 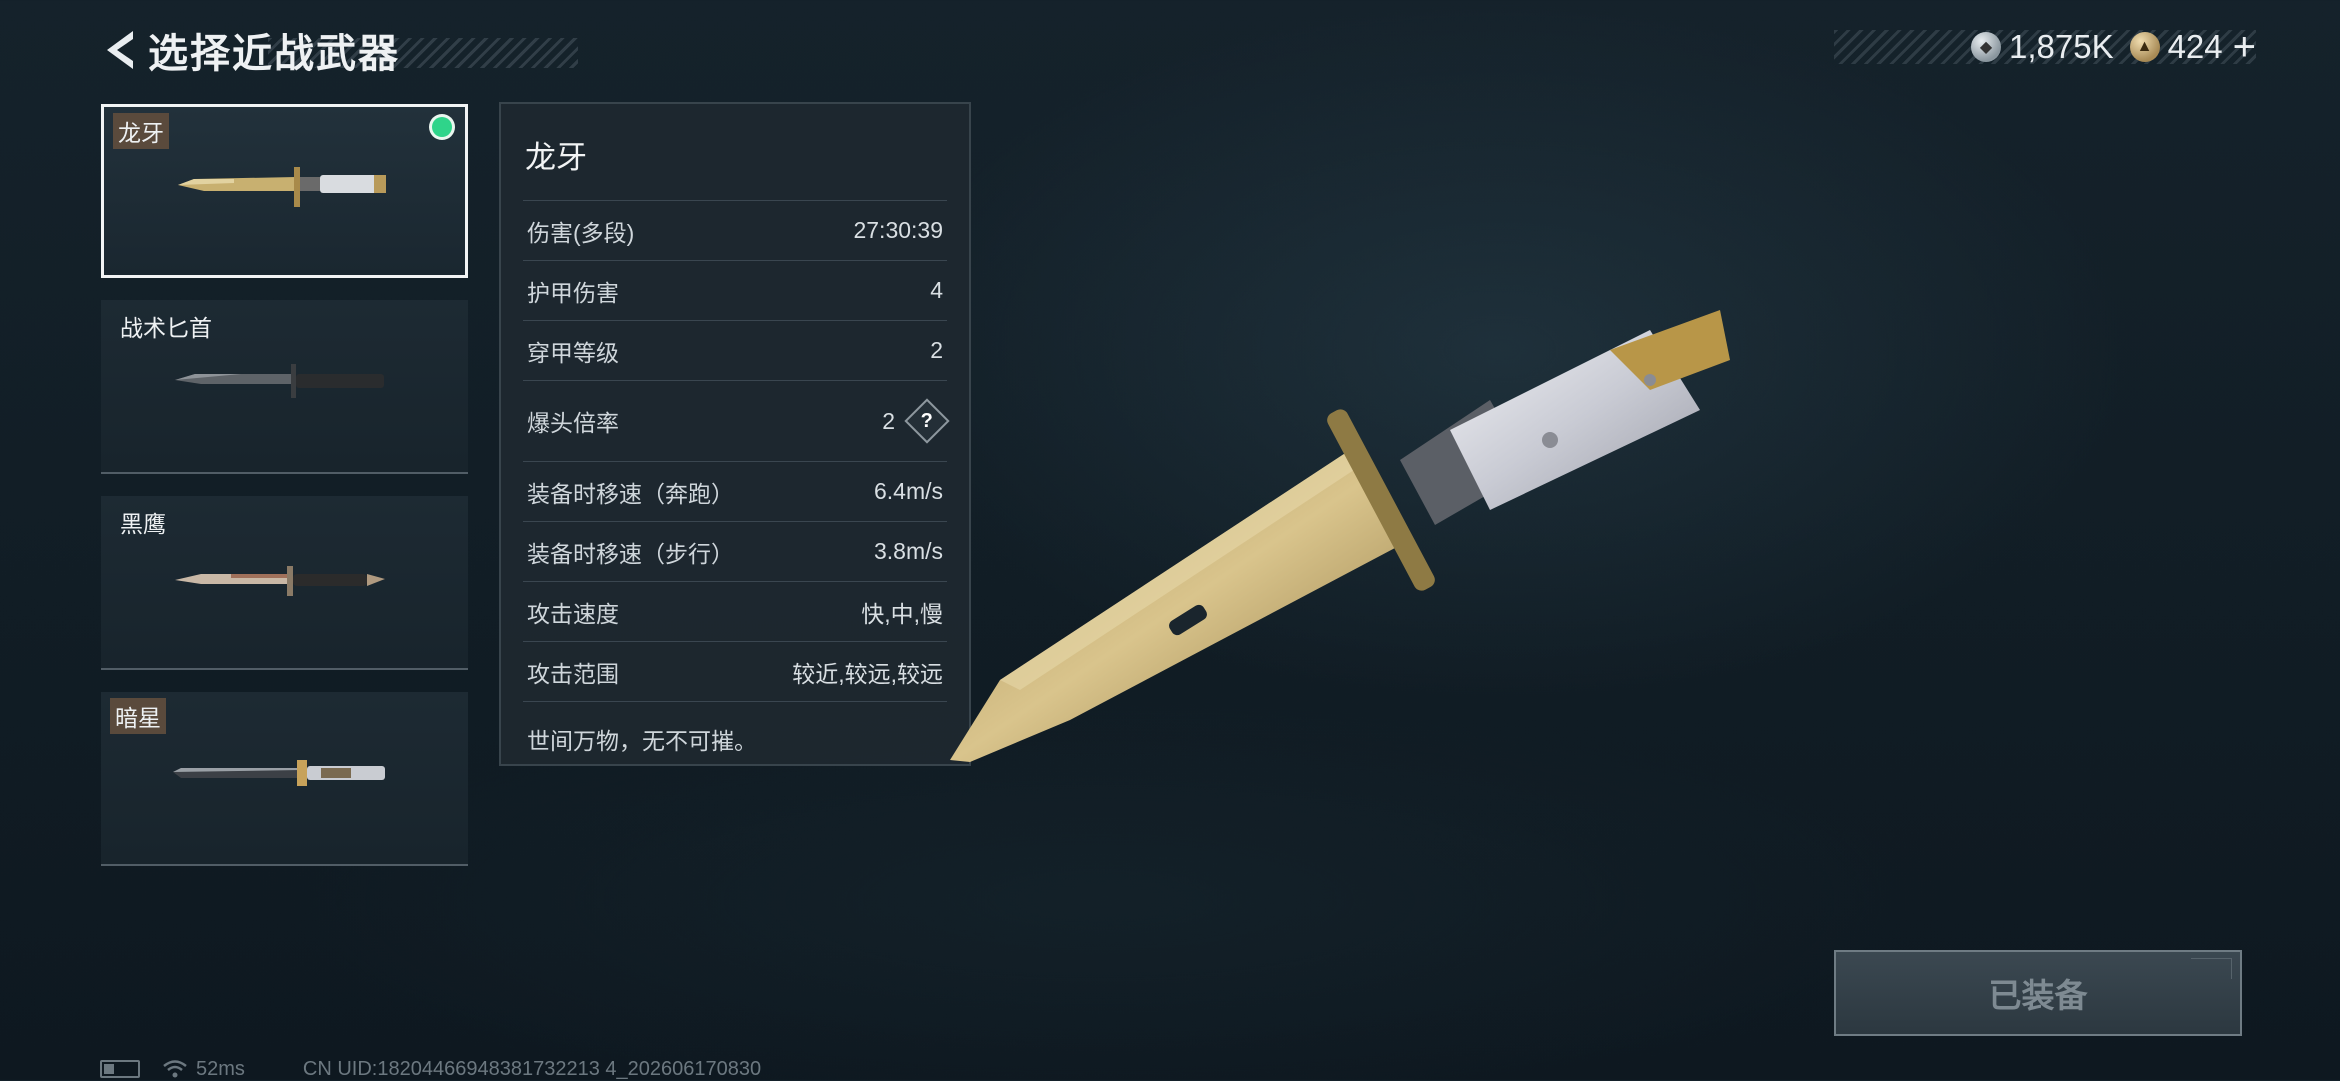 What do you see at coordinates (279, 381) in the screenshot?
I see `knife-black-icon` at bounding box center [279, 381].